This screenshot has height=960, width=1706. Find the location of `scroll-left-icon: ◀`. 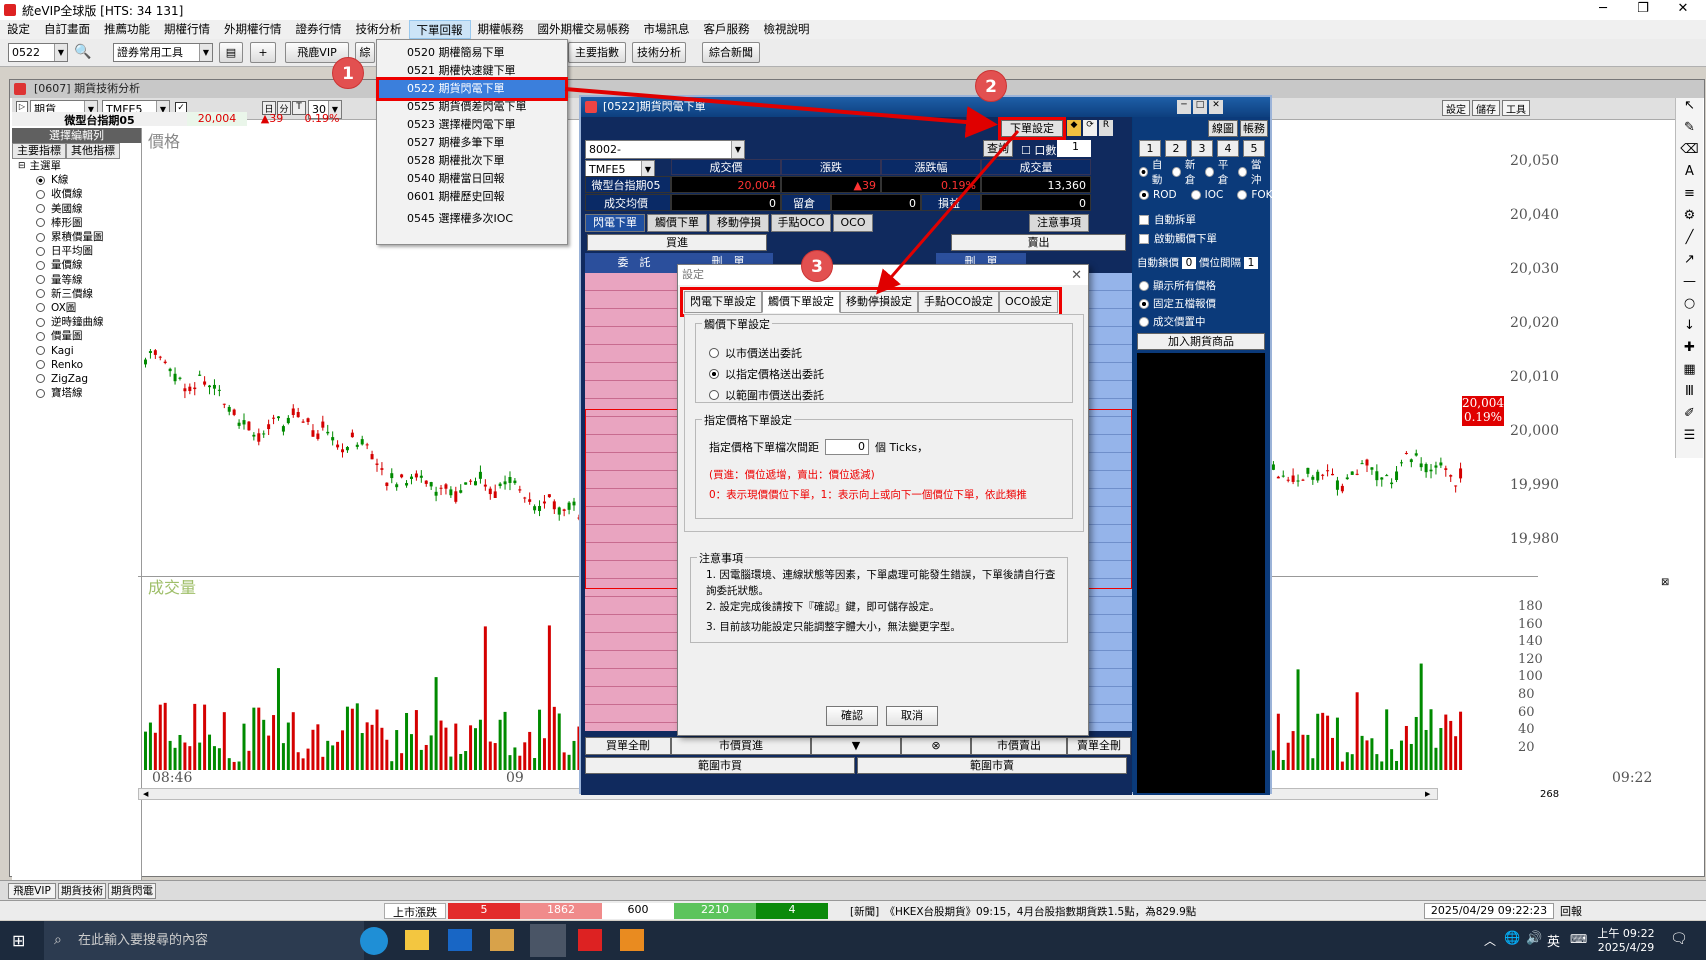

scroll-left-icon: ◀ is located at coordinates (147, 794).